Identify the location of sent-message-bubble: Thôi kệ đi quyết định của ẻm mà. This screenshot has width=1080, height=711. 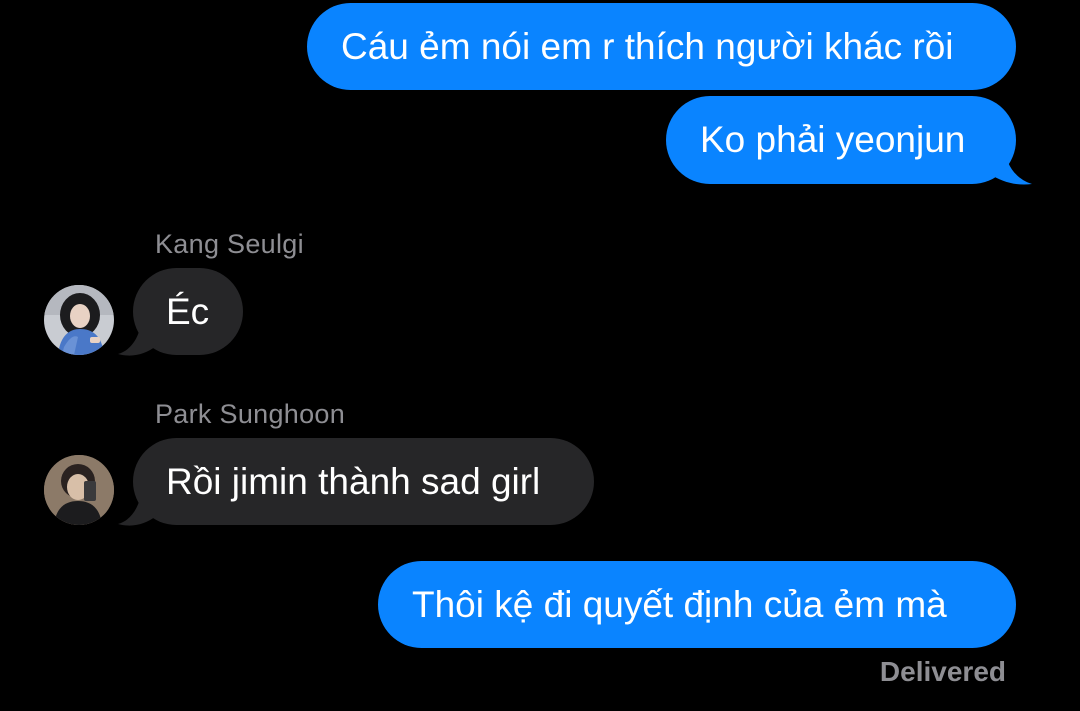
(697, 604).